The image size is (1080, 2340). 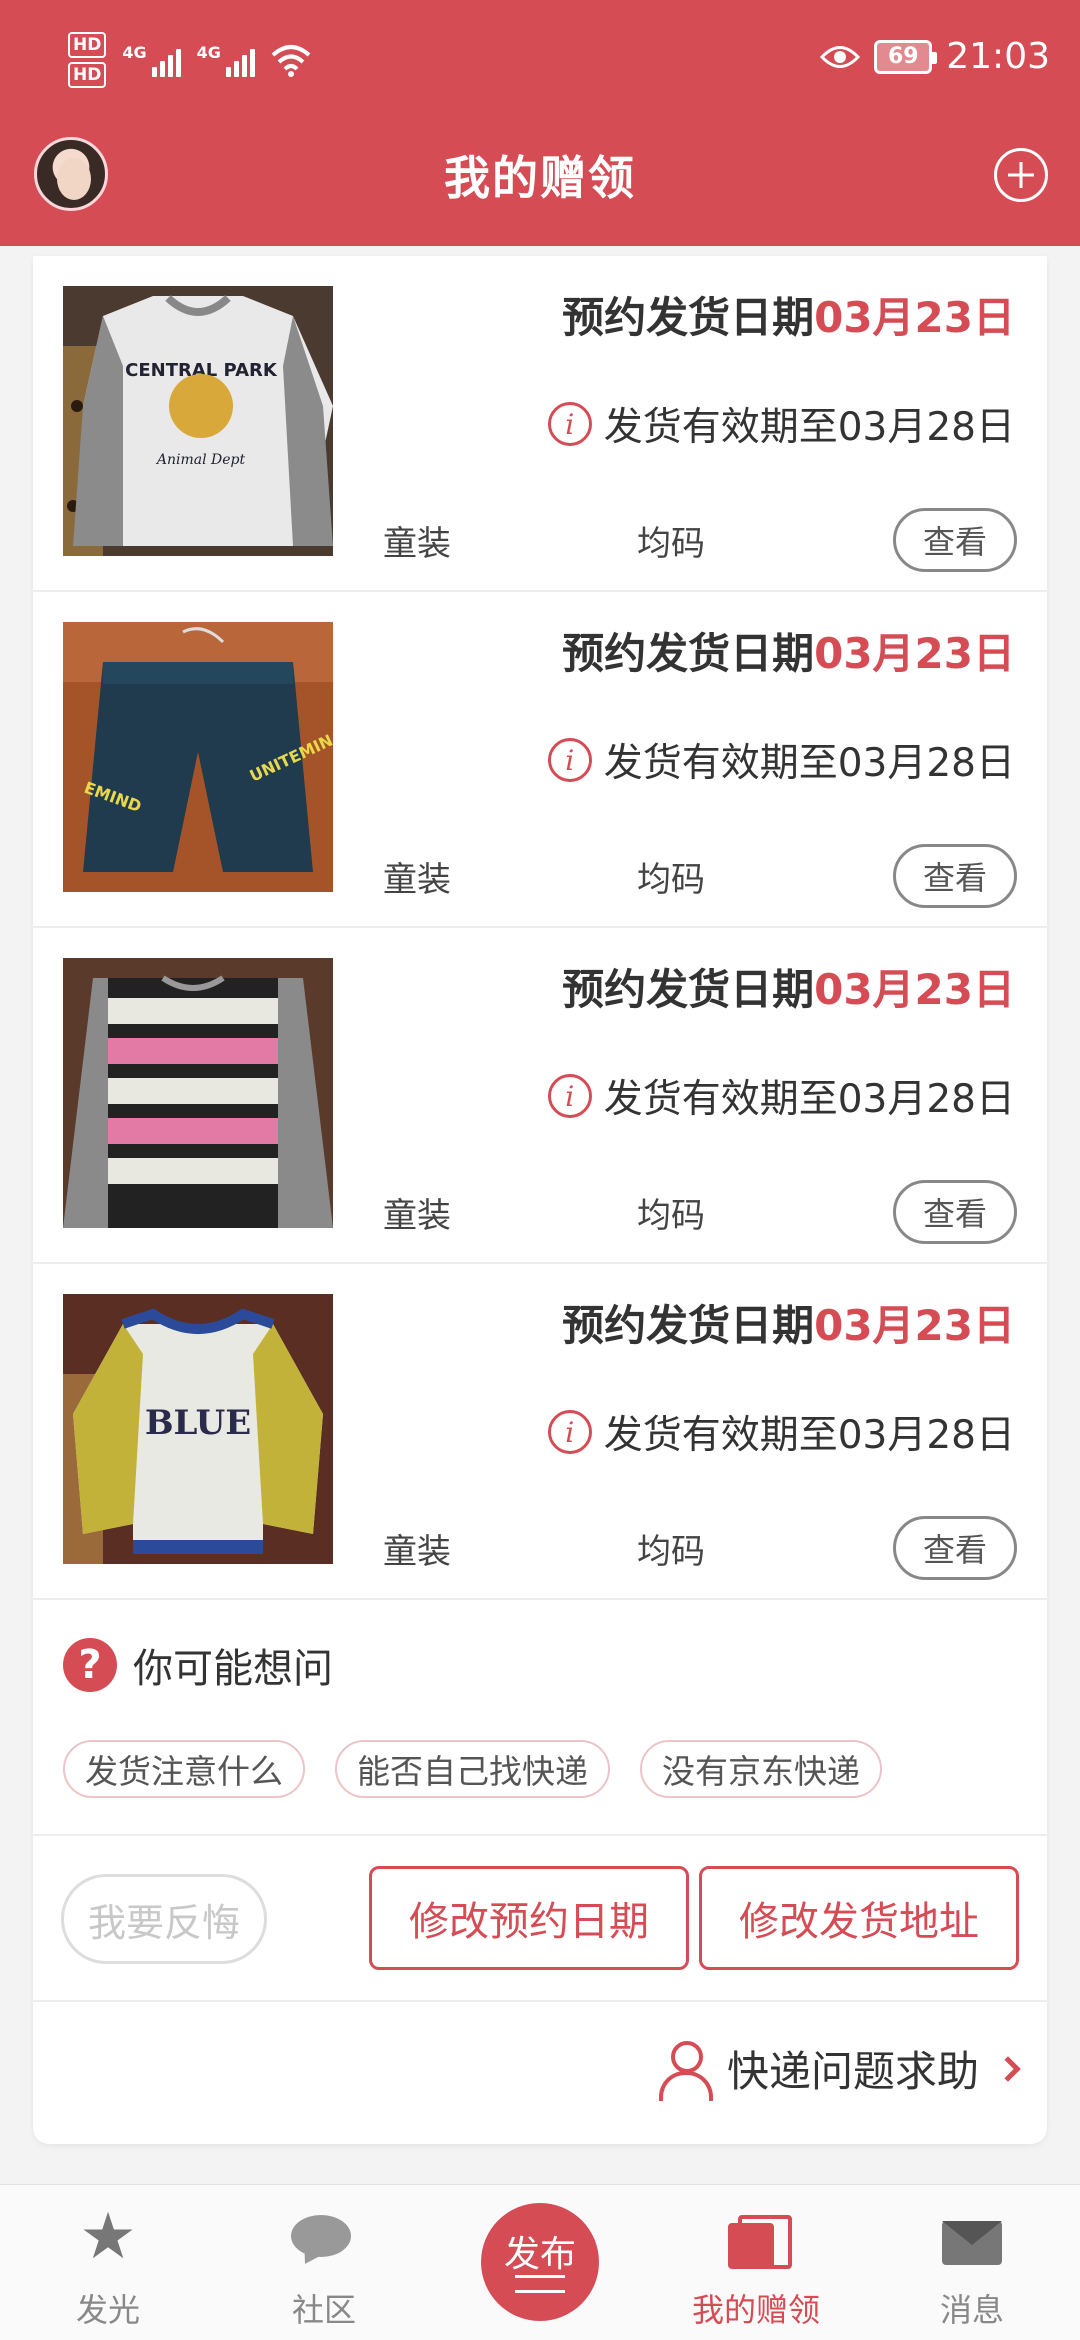 What do you see at coordinates (540, 1096) in the screenshot?
I see `list-item: 预约发货日期03月23日 i 发货有效期至03月28日 童装 均码 查看` at bounding box center [540, 1096].